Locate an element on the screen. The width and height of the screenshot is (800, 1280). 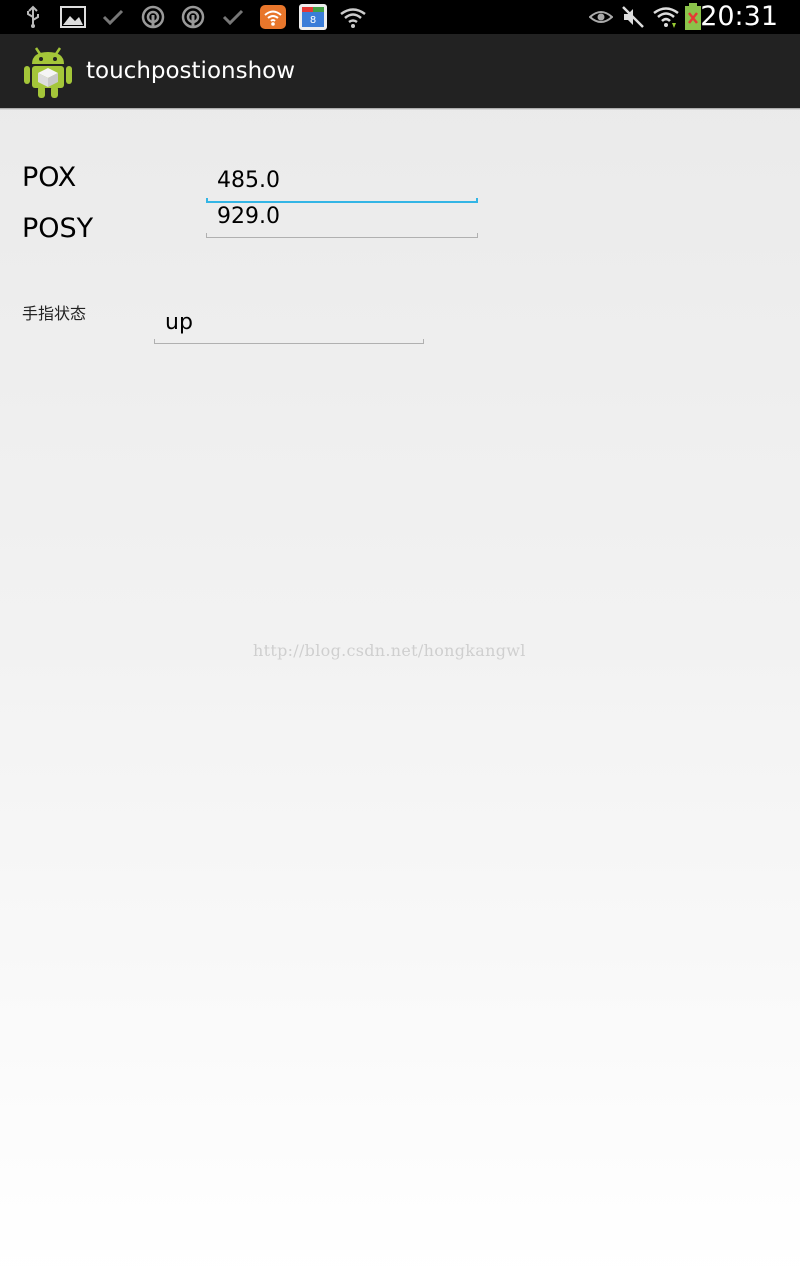
pox-underline-tick-right is located at coordinates (477, 200).